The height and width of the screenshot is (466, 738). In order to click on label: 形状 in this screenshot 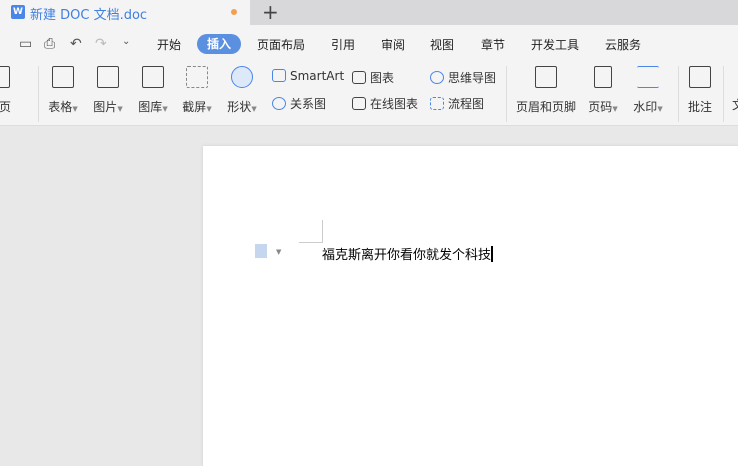, I will do `click(239, 107)`.